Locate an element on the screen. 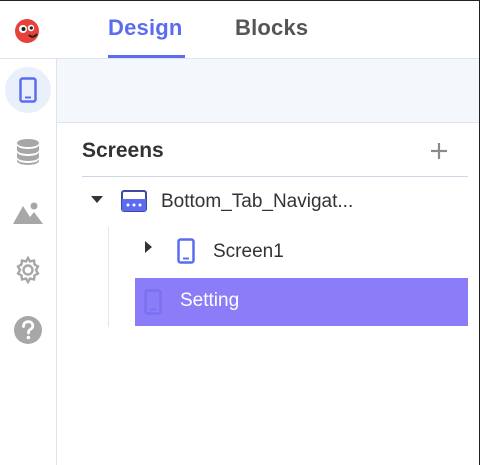 This screenshot has width=480, height=465. sidebar-item-data is located at coordinates (28, 152).